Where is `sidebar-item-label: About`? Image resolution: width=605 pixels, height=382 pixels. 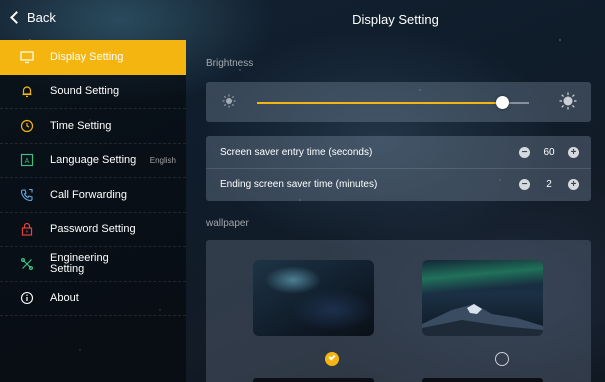
sidebar-item-label: About is located at coordinates (64, 298).